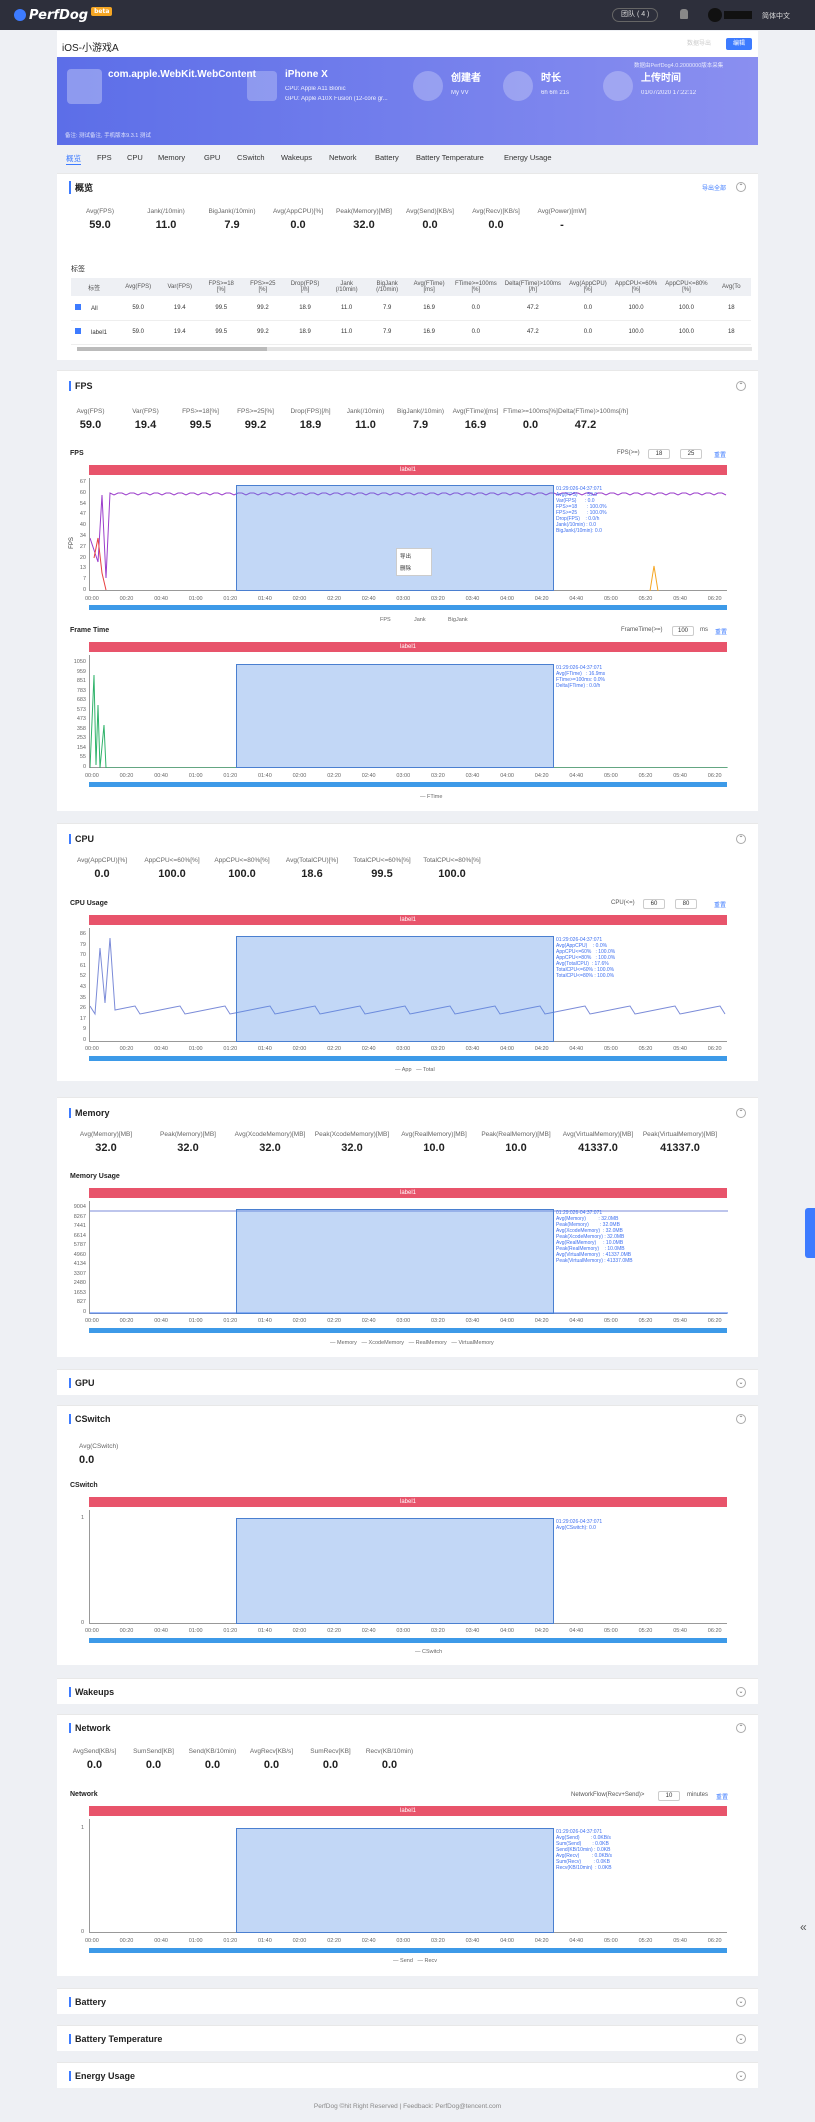  I want to click on cswitch-plot: 01:29:026-04:37:071 Avg(CSwitch): 0.0, so click(408, 1567).